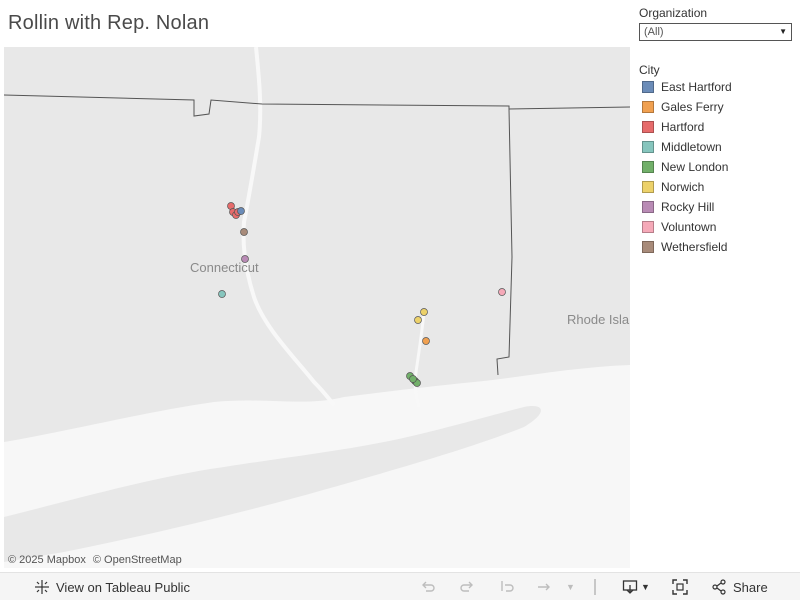 Image resolution: width=800 pixels, height=600 pixels. What do you see at coordinates (694, 247) in the screenshot?
I see `legend-label: Wethersfield` at bounding box center [694, 247].